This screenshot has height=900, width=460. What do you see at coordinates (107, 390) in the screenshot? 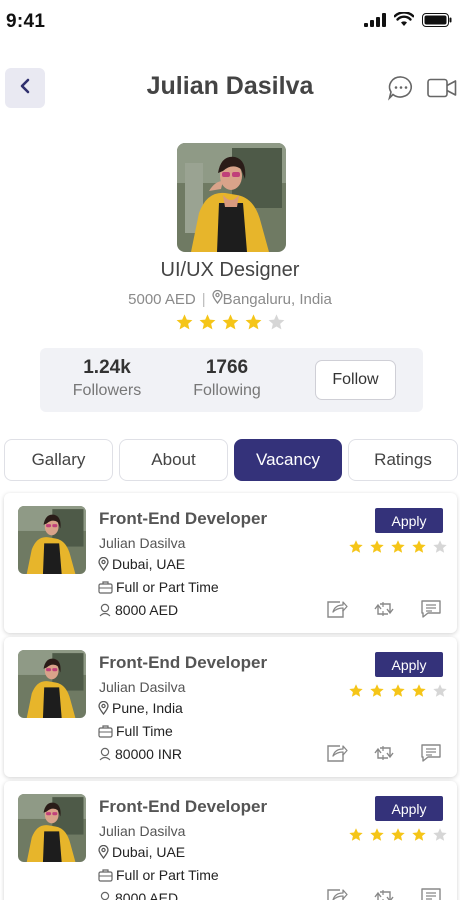
I see `followers-label: Followers` at bounding box center [107, 390].